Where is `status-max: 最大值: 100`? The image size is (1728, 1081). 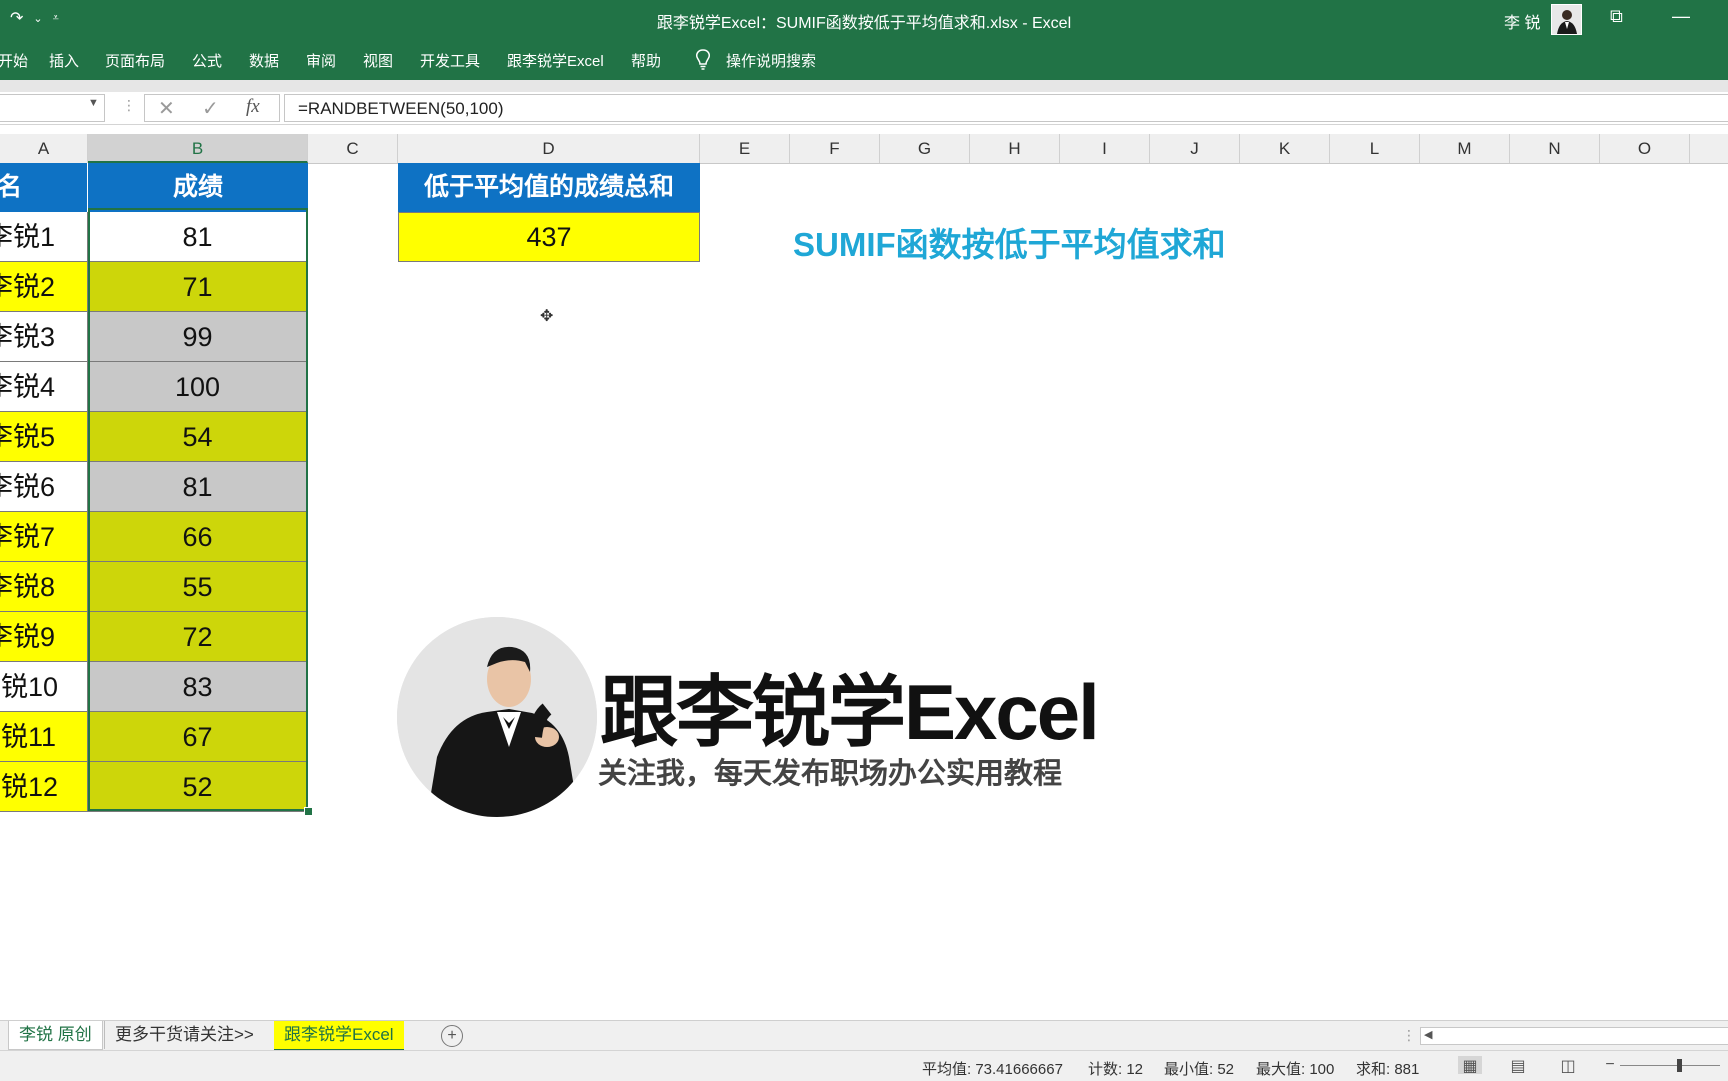
status-max: 最大值: 100 is located at coordinates (1295, 1068).